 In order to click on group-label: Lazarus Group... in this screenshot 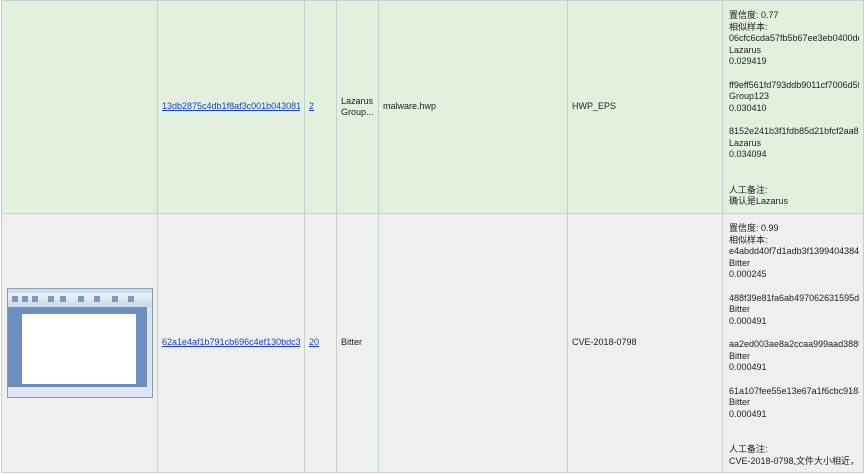, I will do `click(357, 106)`.